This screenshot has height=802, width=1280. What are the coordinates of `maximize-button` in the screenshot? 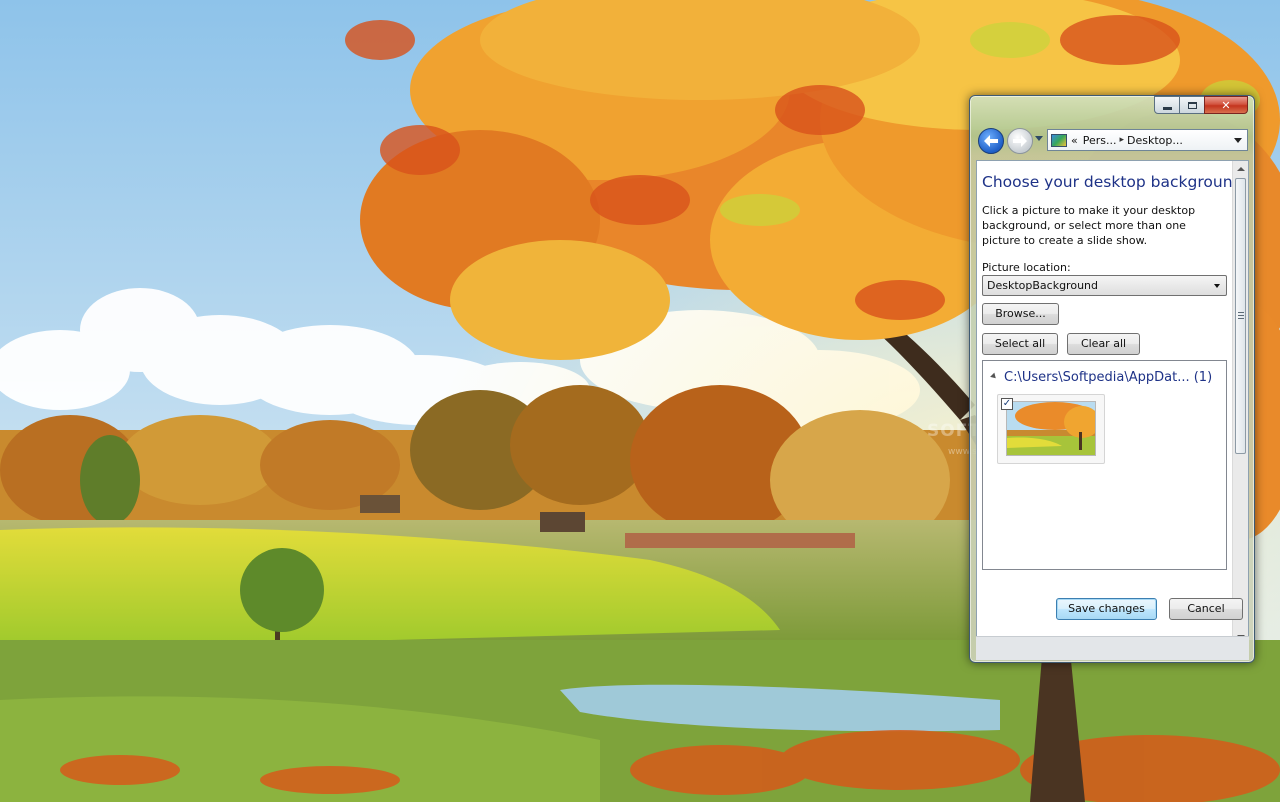 It's located at (1192, 105).